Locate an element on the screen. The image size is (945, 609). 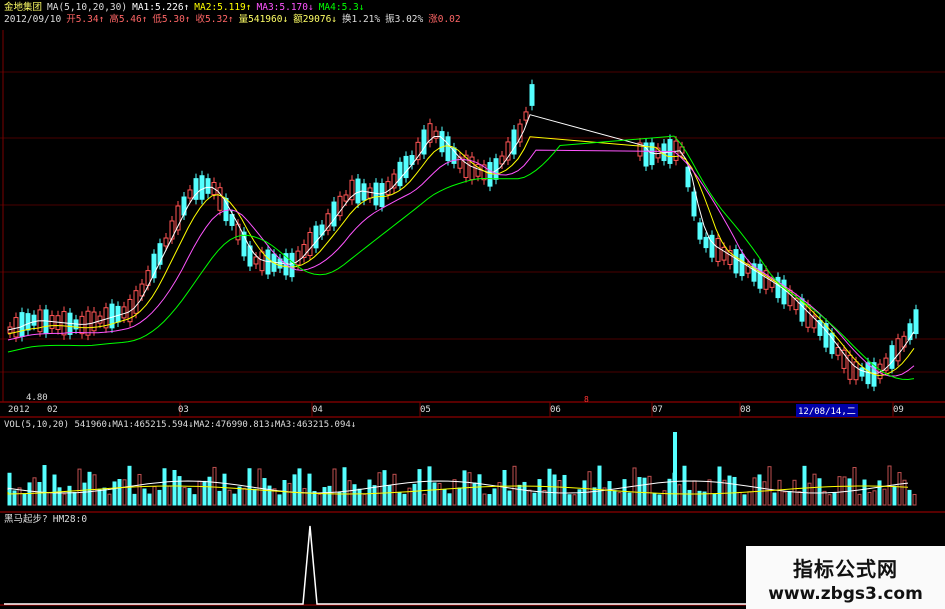
axis-label-03: 03 is located at coordinates (183, 410).